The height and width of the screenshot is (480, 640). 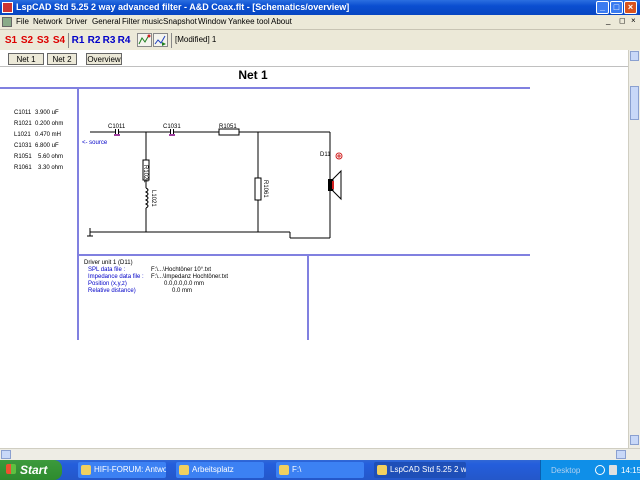 What do you see at coordinates (212, 21) in the screenshot?
I see `menu-window: Window` at bounding box center [212, 21].